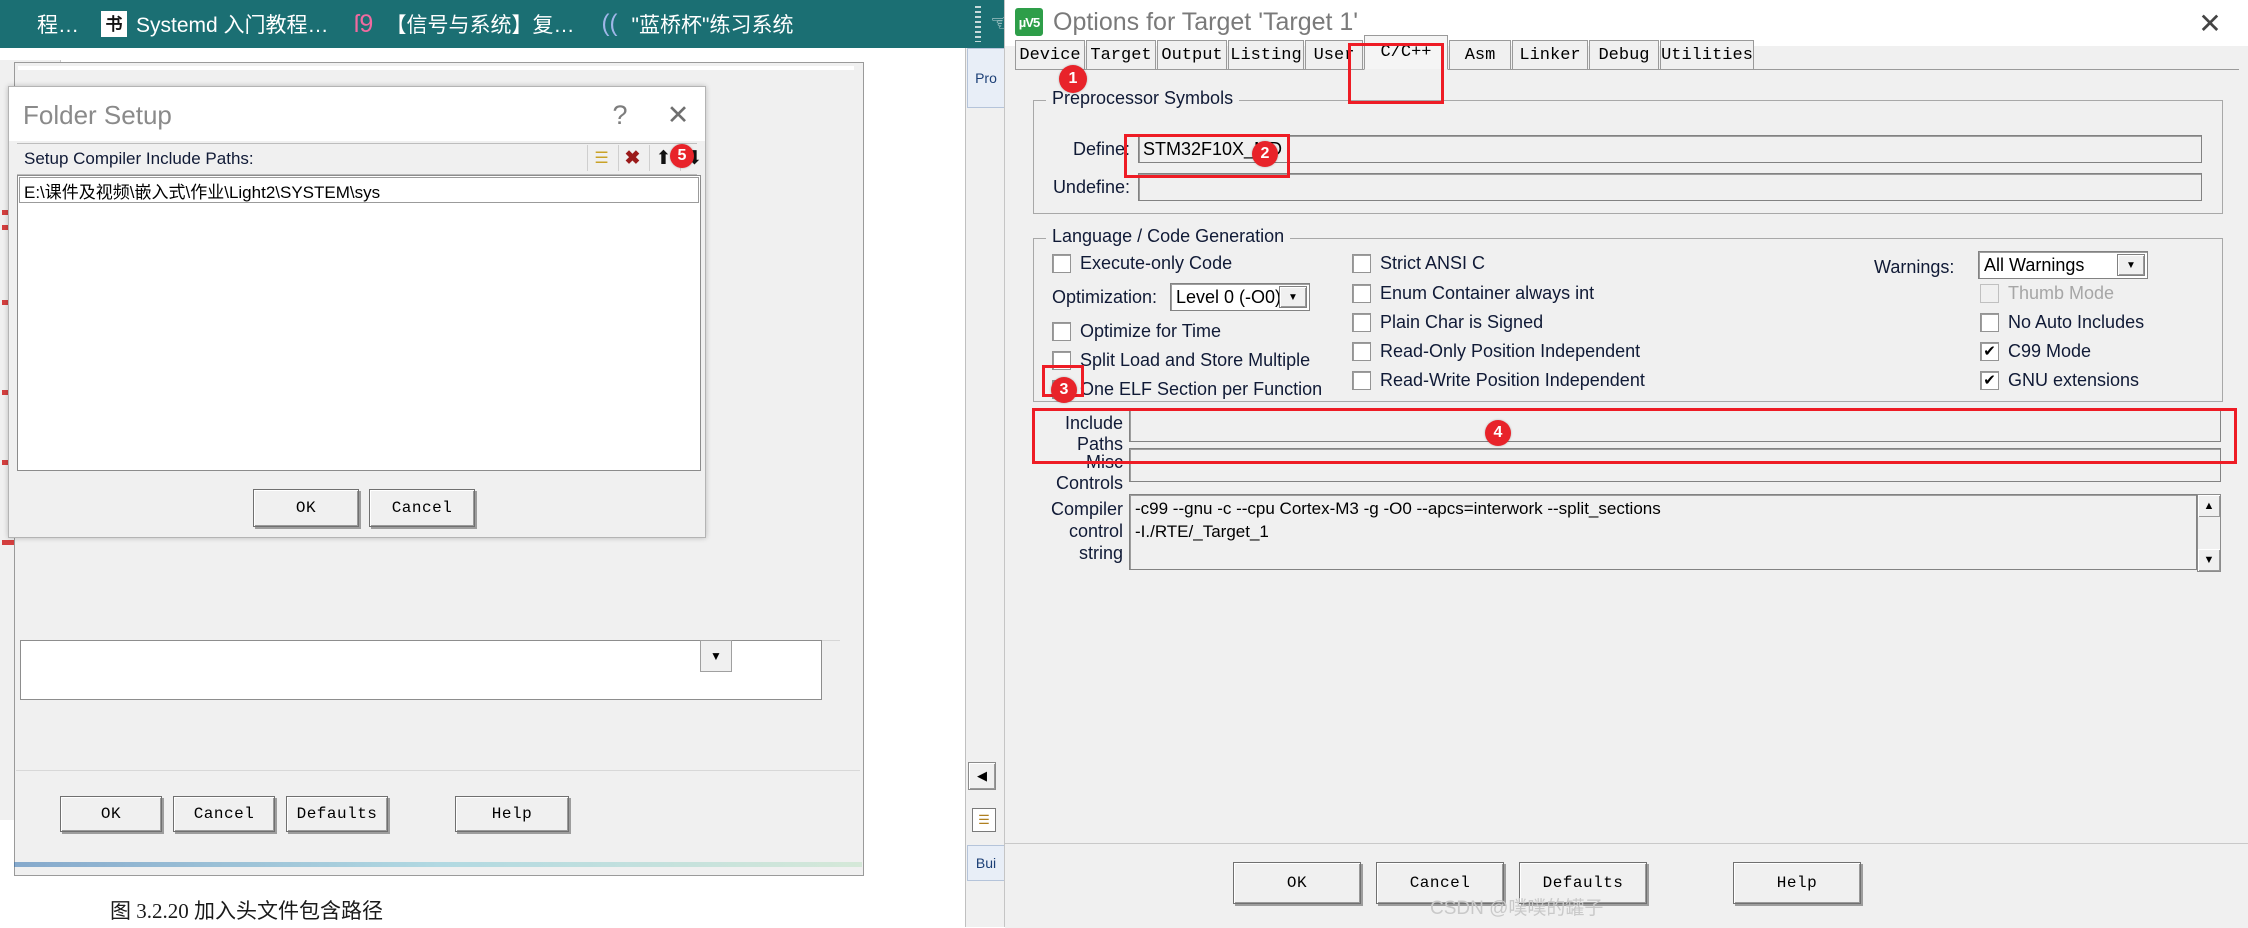 The width and height of the screenshot is (2248, 928). Describe the element at coordinates (1095, 531) in the screenshot. I see `compiler-string-label-line2: control` at that location.